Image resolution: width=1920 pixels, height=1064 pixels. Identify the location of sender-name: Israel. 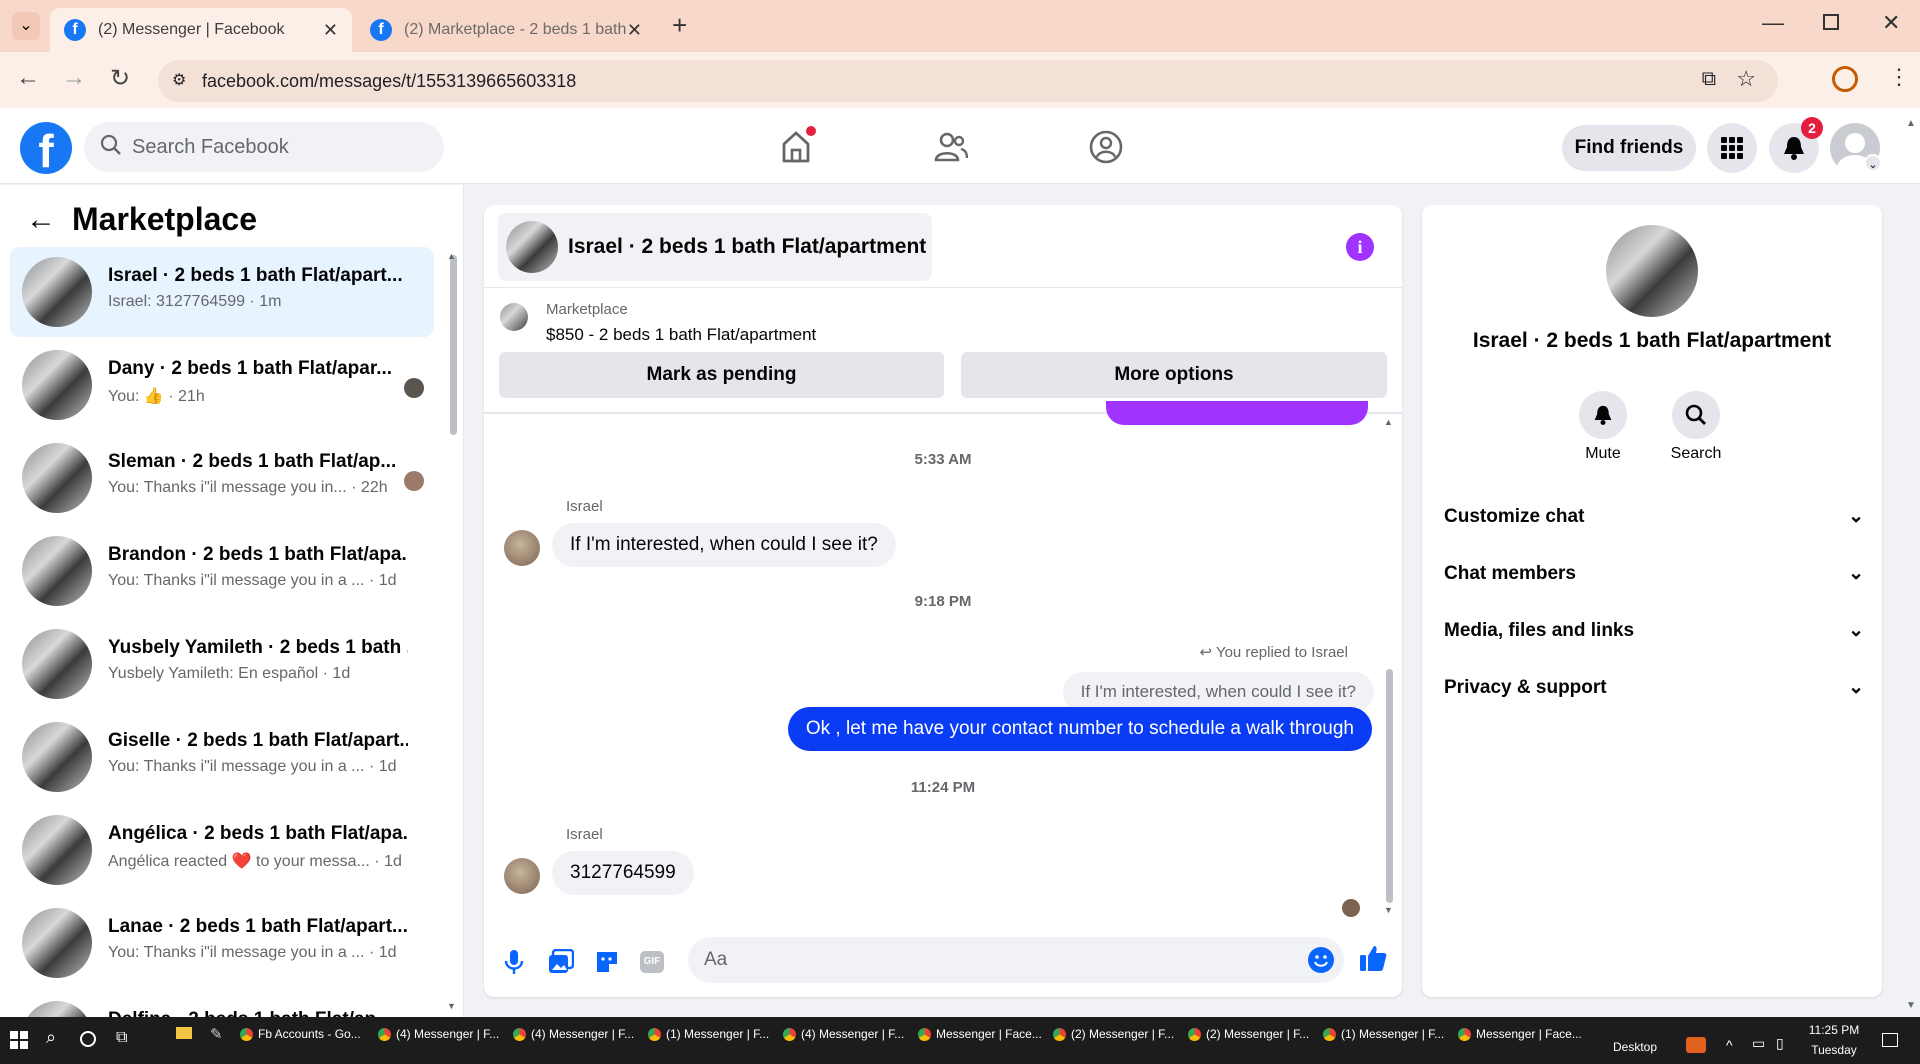
(584, 834).